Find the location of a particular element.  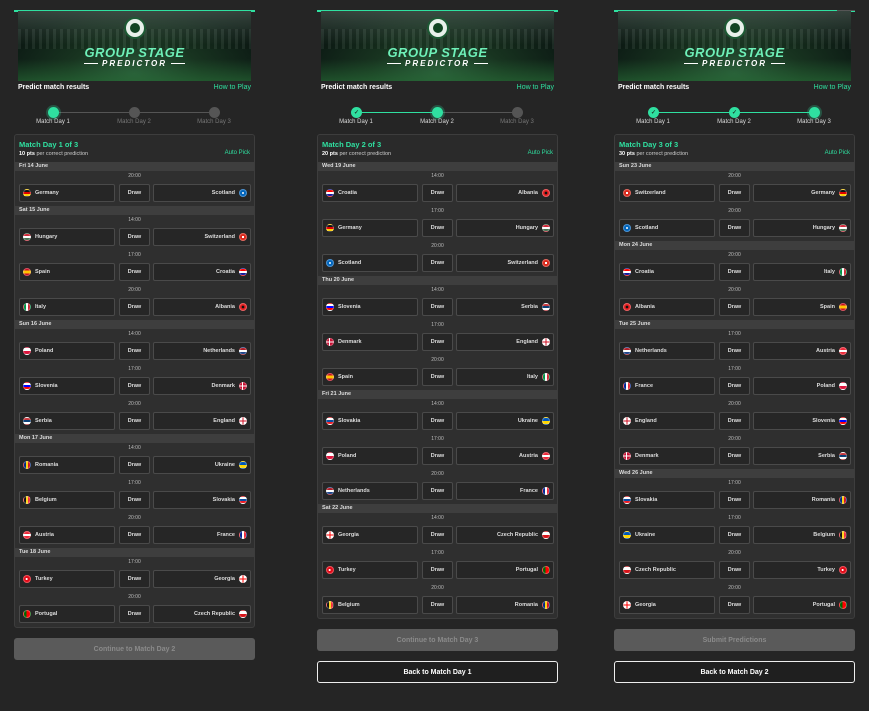

away-team-button: Austria is located at coordinates (802, 351).